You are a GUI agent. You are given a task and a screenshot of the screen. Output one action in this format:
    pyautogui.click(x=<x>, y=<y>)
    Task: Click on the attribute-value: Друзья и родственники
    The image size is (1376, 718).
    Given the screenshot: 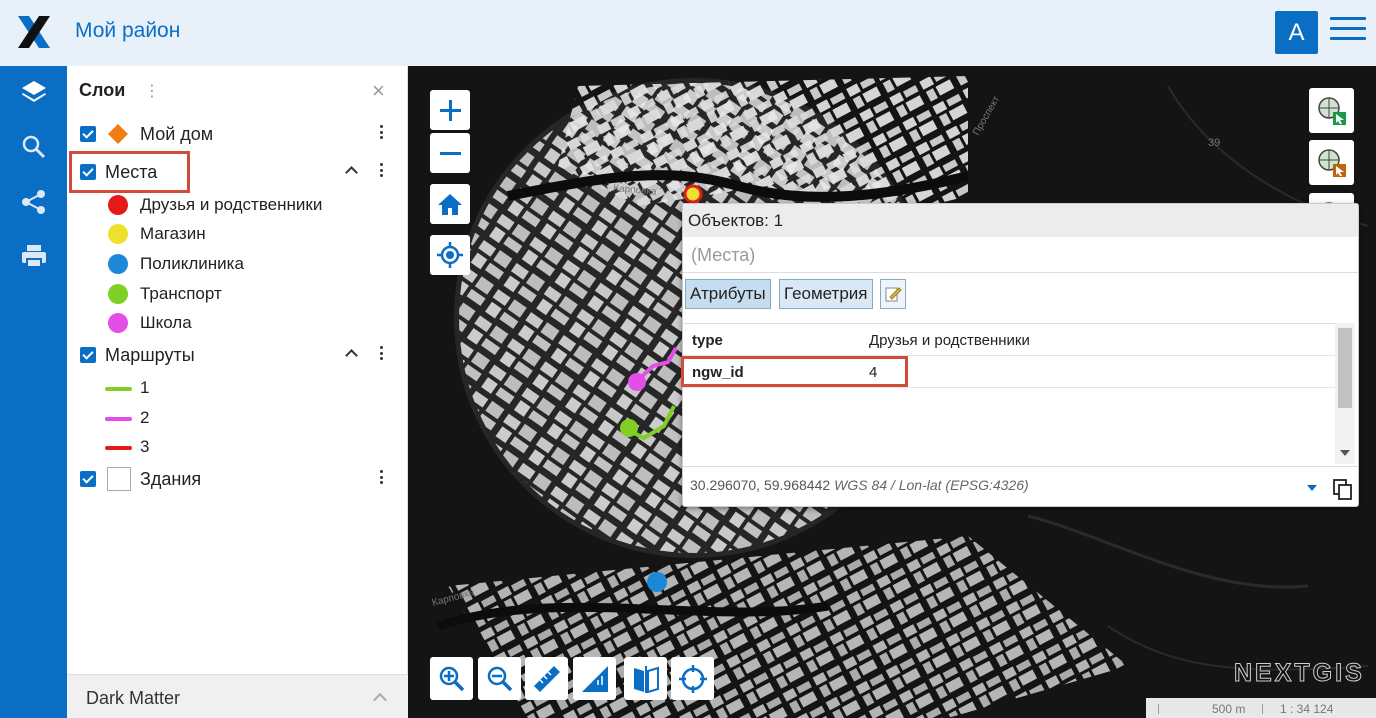 What is the action you would take?
    pyautogui.click(x=949, y=340)
    